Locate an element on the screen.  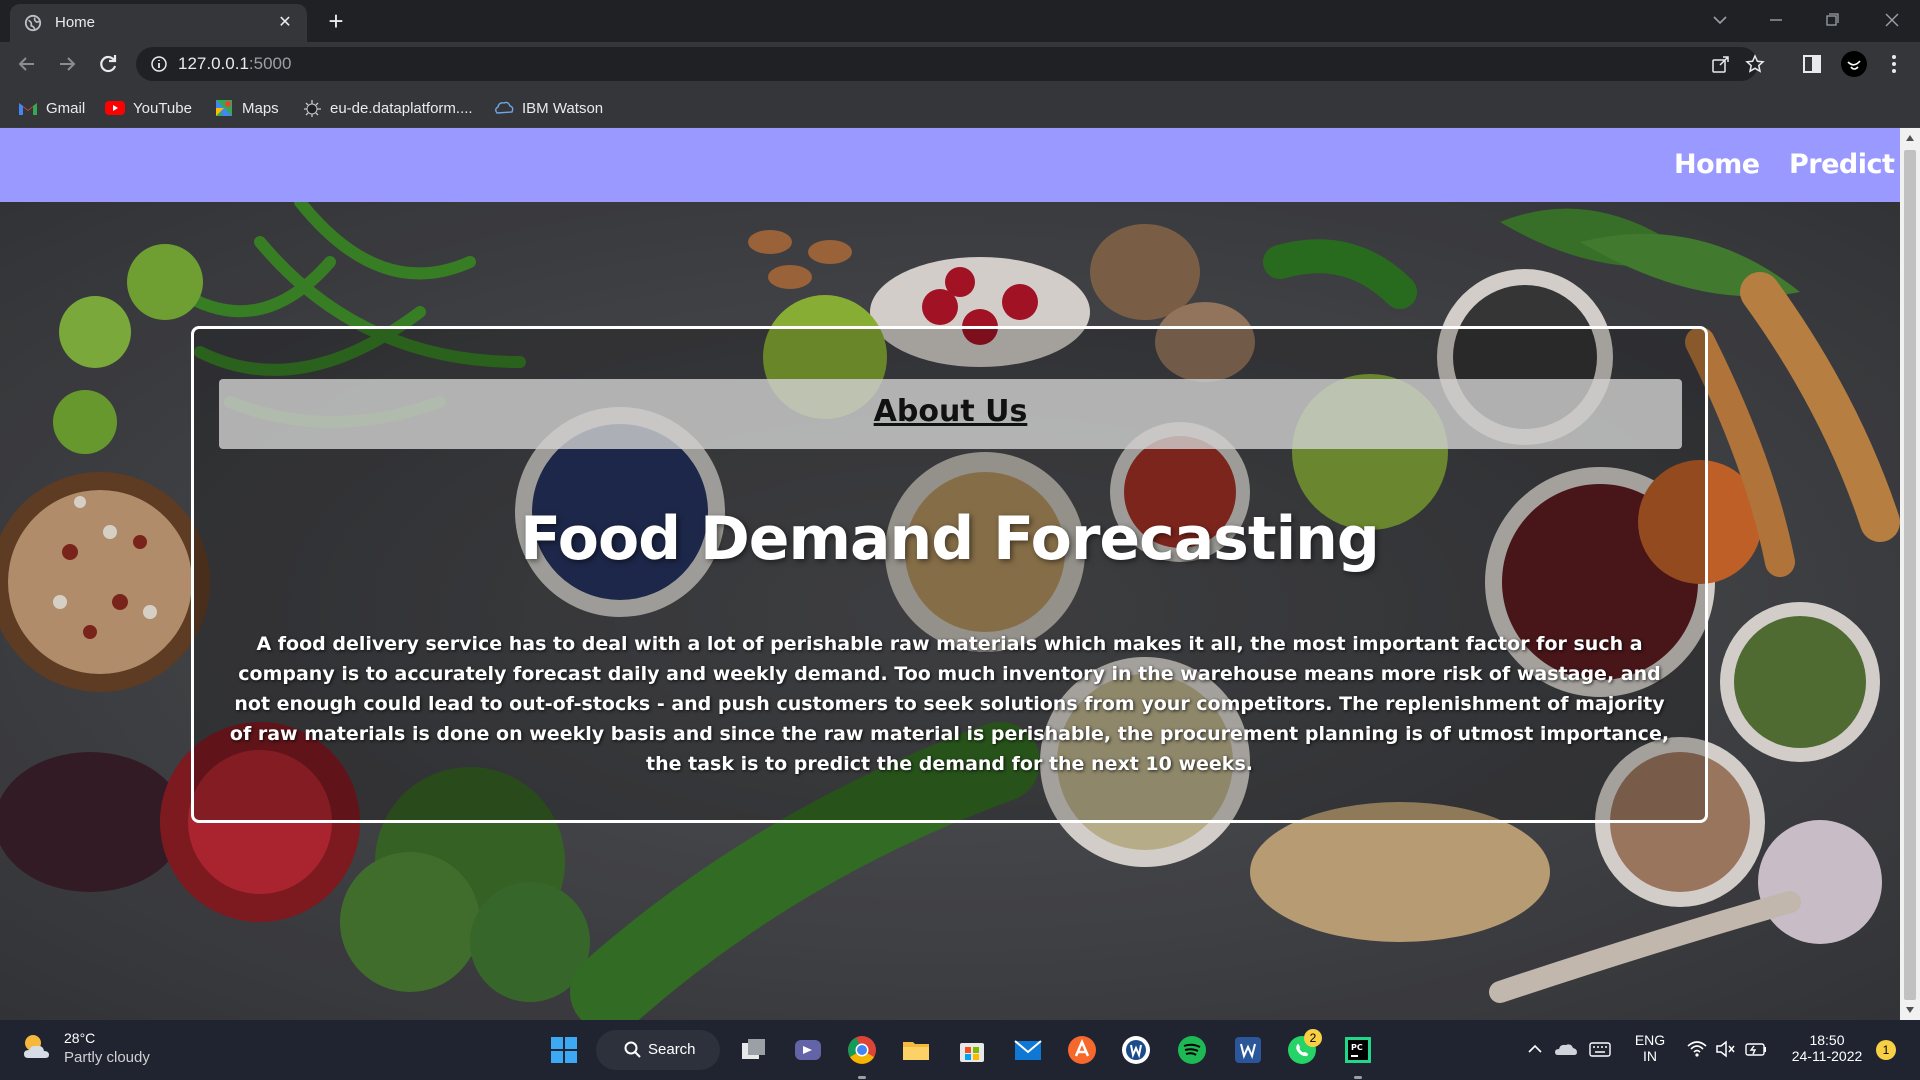
scrollbar-thumb is located at coordinates (1910, 575).